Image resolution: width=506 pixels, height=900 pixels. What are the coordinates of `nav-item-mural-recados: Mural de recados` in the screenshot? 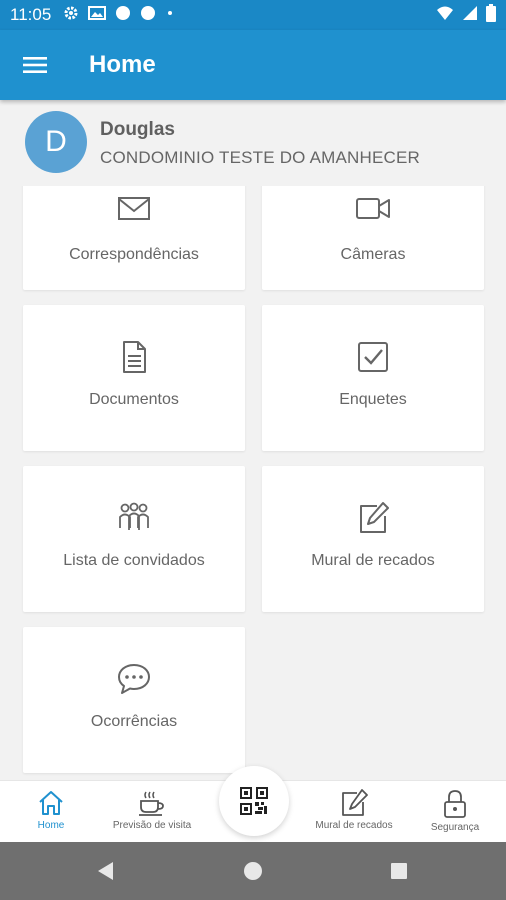 It's located at (354, 812).